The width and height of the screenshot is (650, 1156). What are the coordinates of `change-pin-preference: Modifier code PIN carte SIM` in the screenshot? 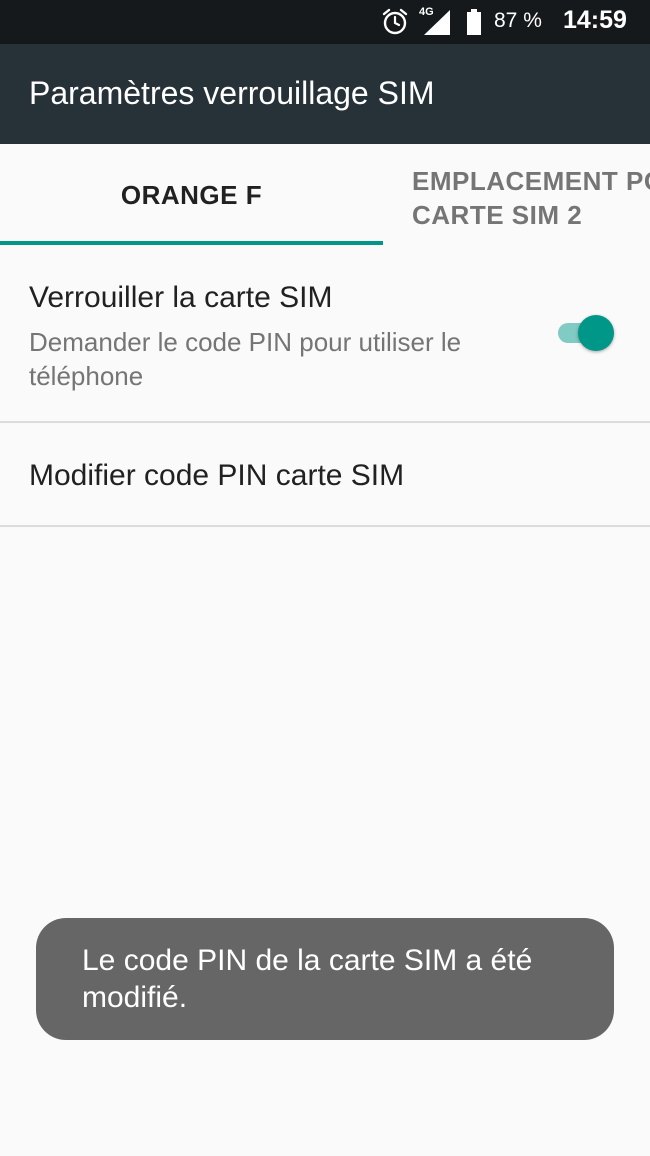 It's located at (325, 474).